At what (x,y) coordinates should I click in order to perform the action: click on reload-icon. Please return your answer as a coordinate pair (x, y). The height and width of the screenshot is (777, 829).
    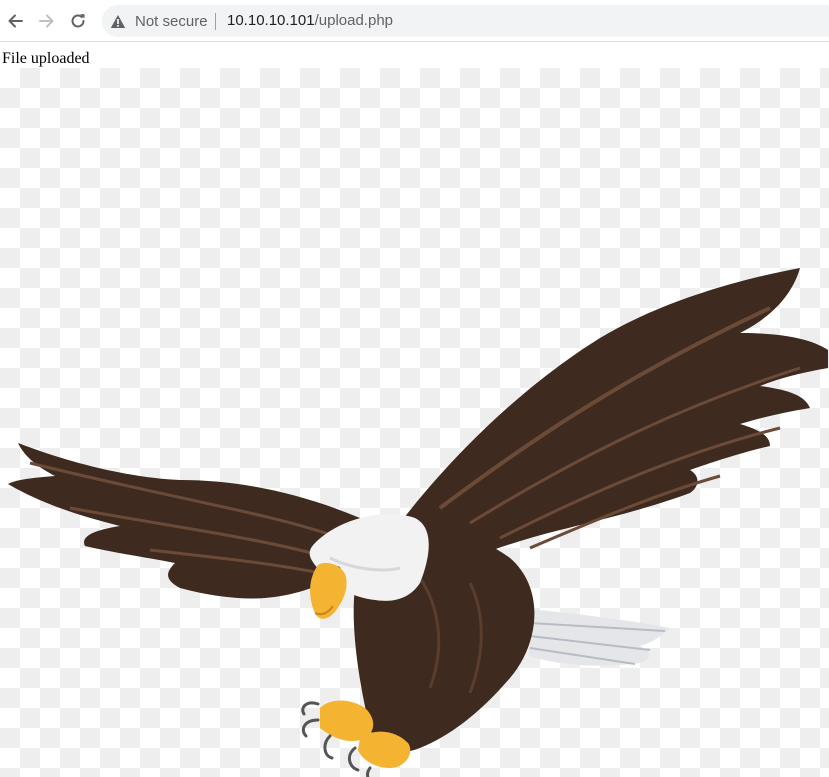
    Looking at the image, I should click on (78, 21).